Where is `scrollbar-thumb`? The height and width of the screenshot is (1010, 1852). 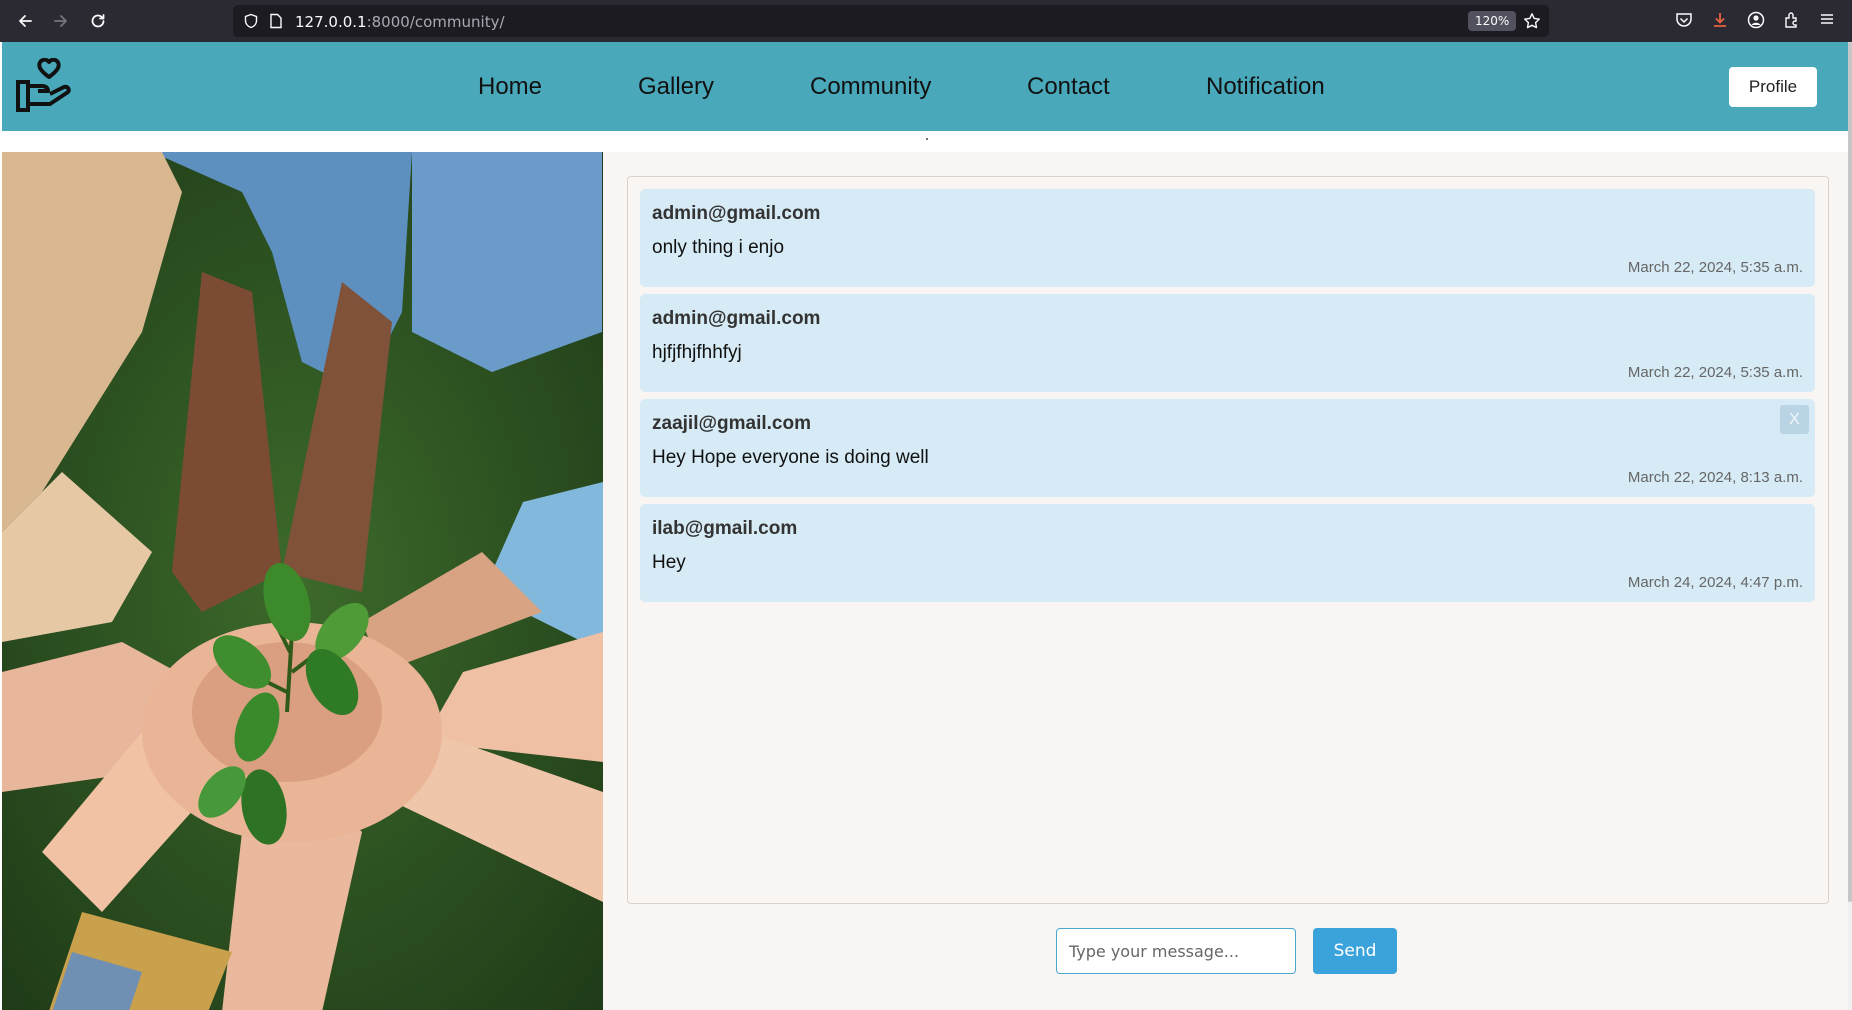 scrollbar-thumb is located at coordinates (1850, 472).